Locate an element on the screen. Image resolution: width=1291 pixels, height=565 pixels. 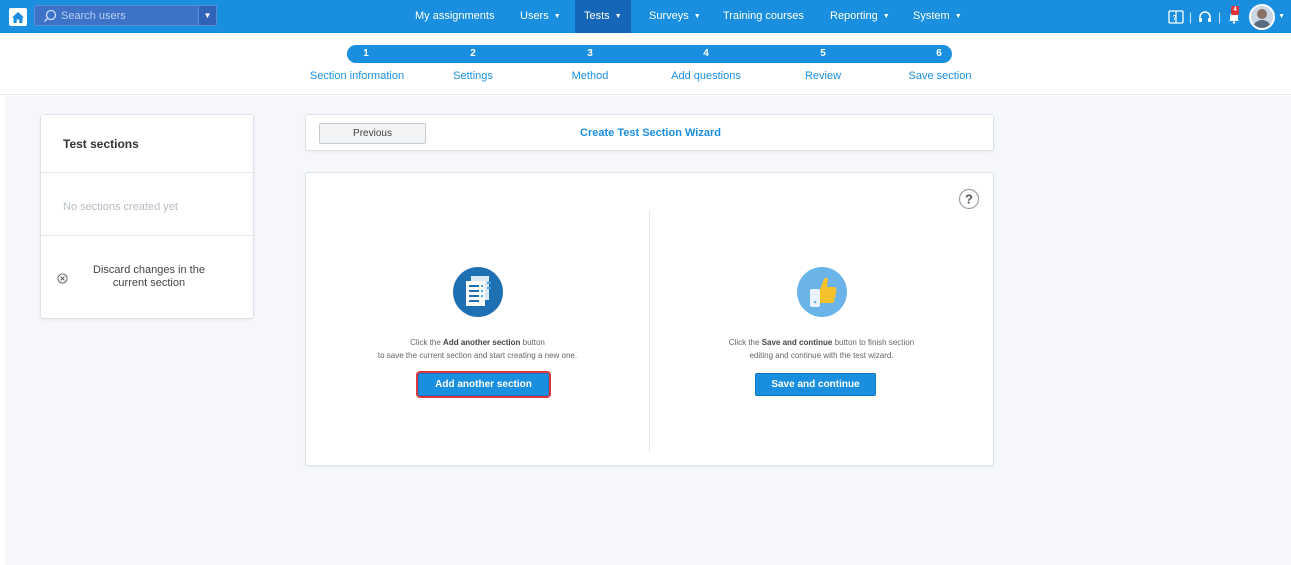
user-photo-icon is located at coordinates (1262, 18).